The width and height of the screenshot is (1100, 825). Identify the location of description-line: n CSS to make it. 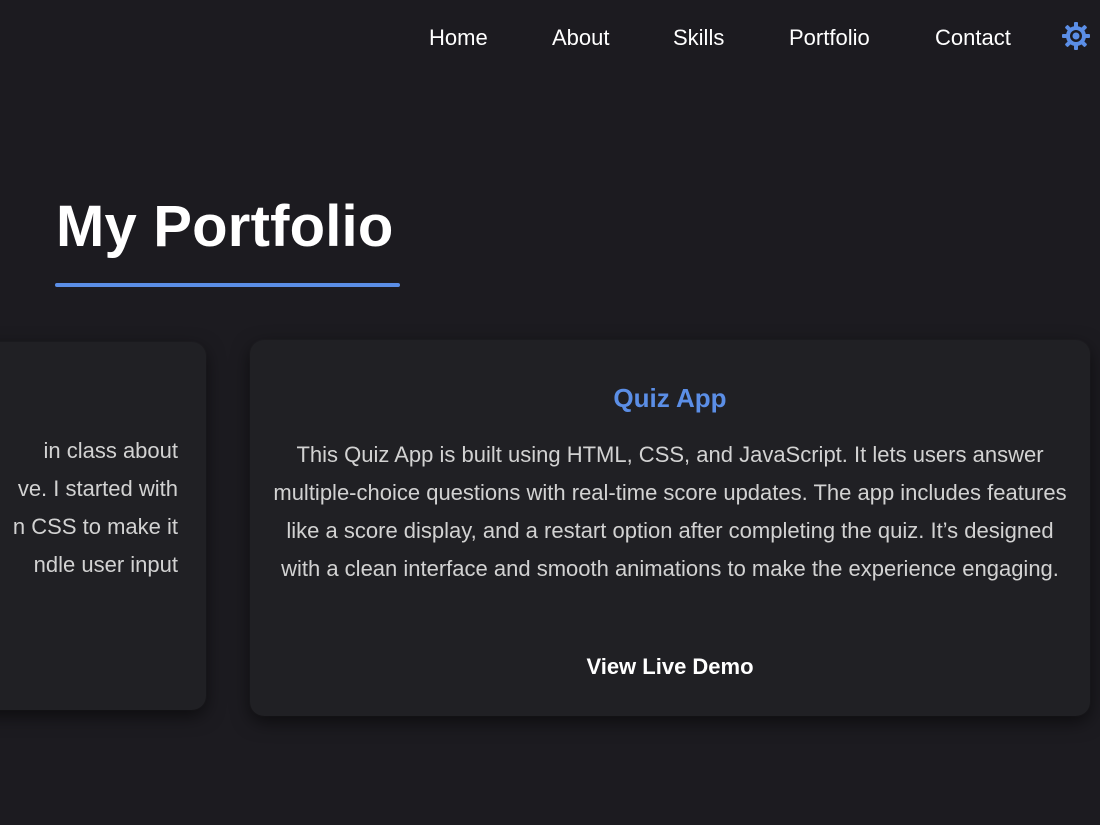
(95, 526).